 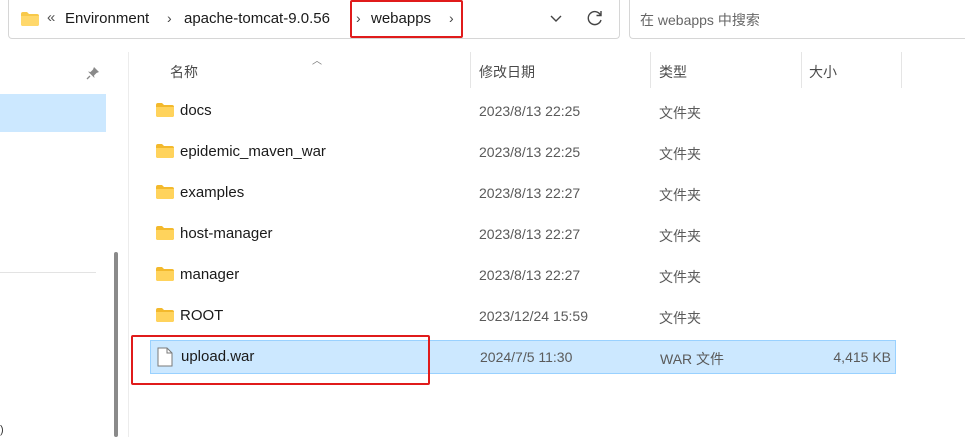 What do you see at coordinates (862, 357) in the screenshot?
I see `file-size: 4,415 KB` at bounding box center [862, 357].